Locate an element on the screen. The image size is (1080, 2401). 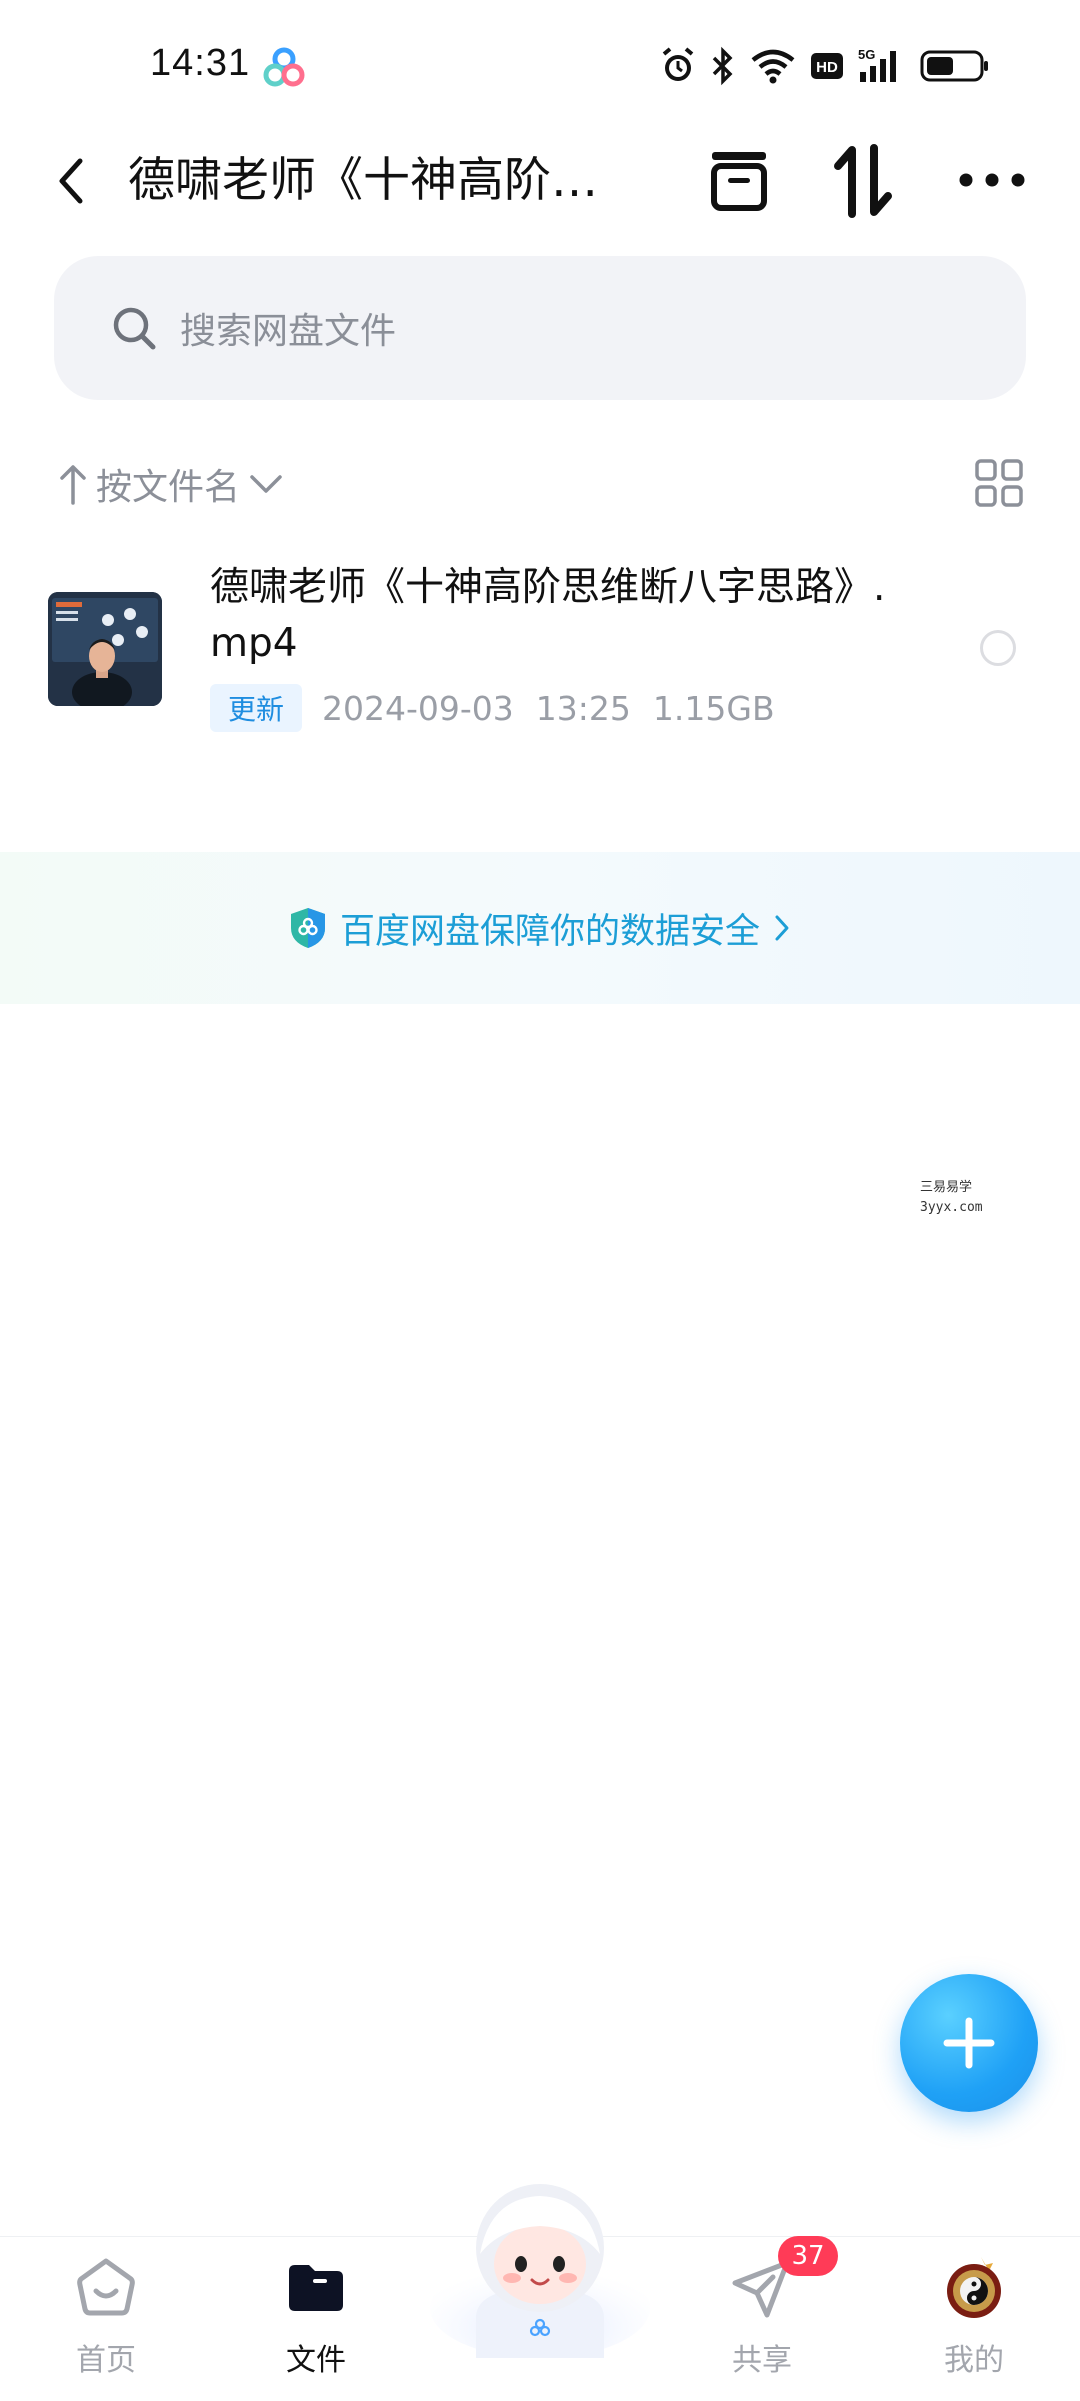
plus-icon is located at coordinates (969, 2043).